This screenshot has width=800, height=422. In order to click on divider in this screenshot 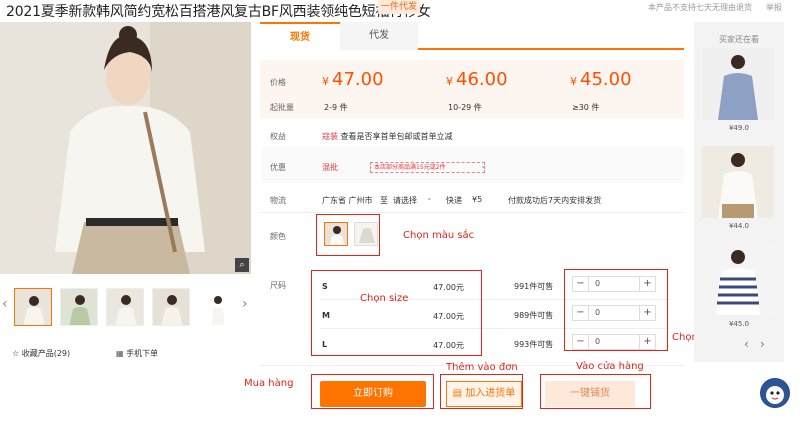, I will do `click(472, 212)`.